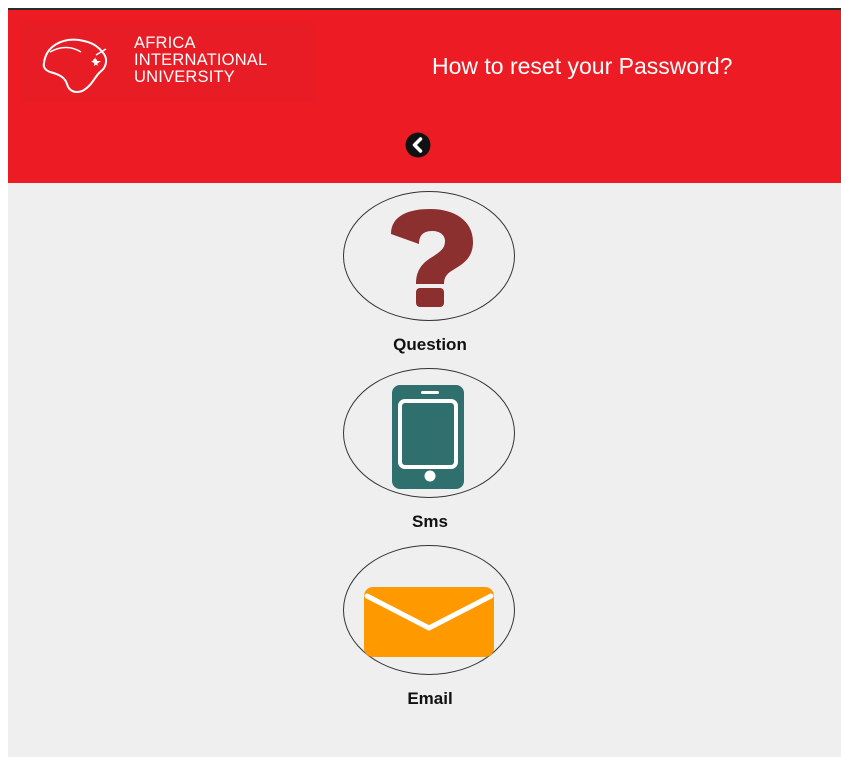  Describe the element at coordinates (582, 66) in the screenshot. I see `page-title: How to reset your Password?` at that location.